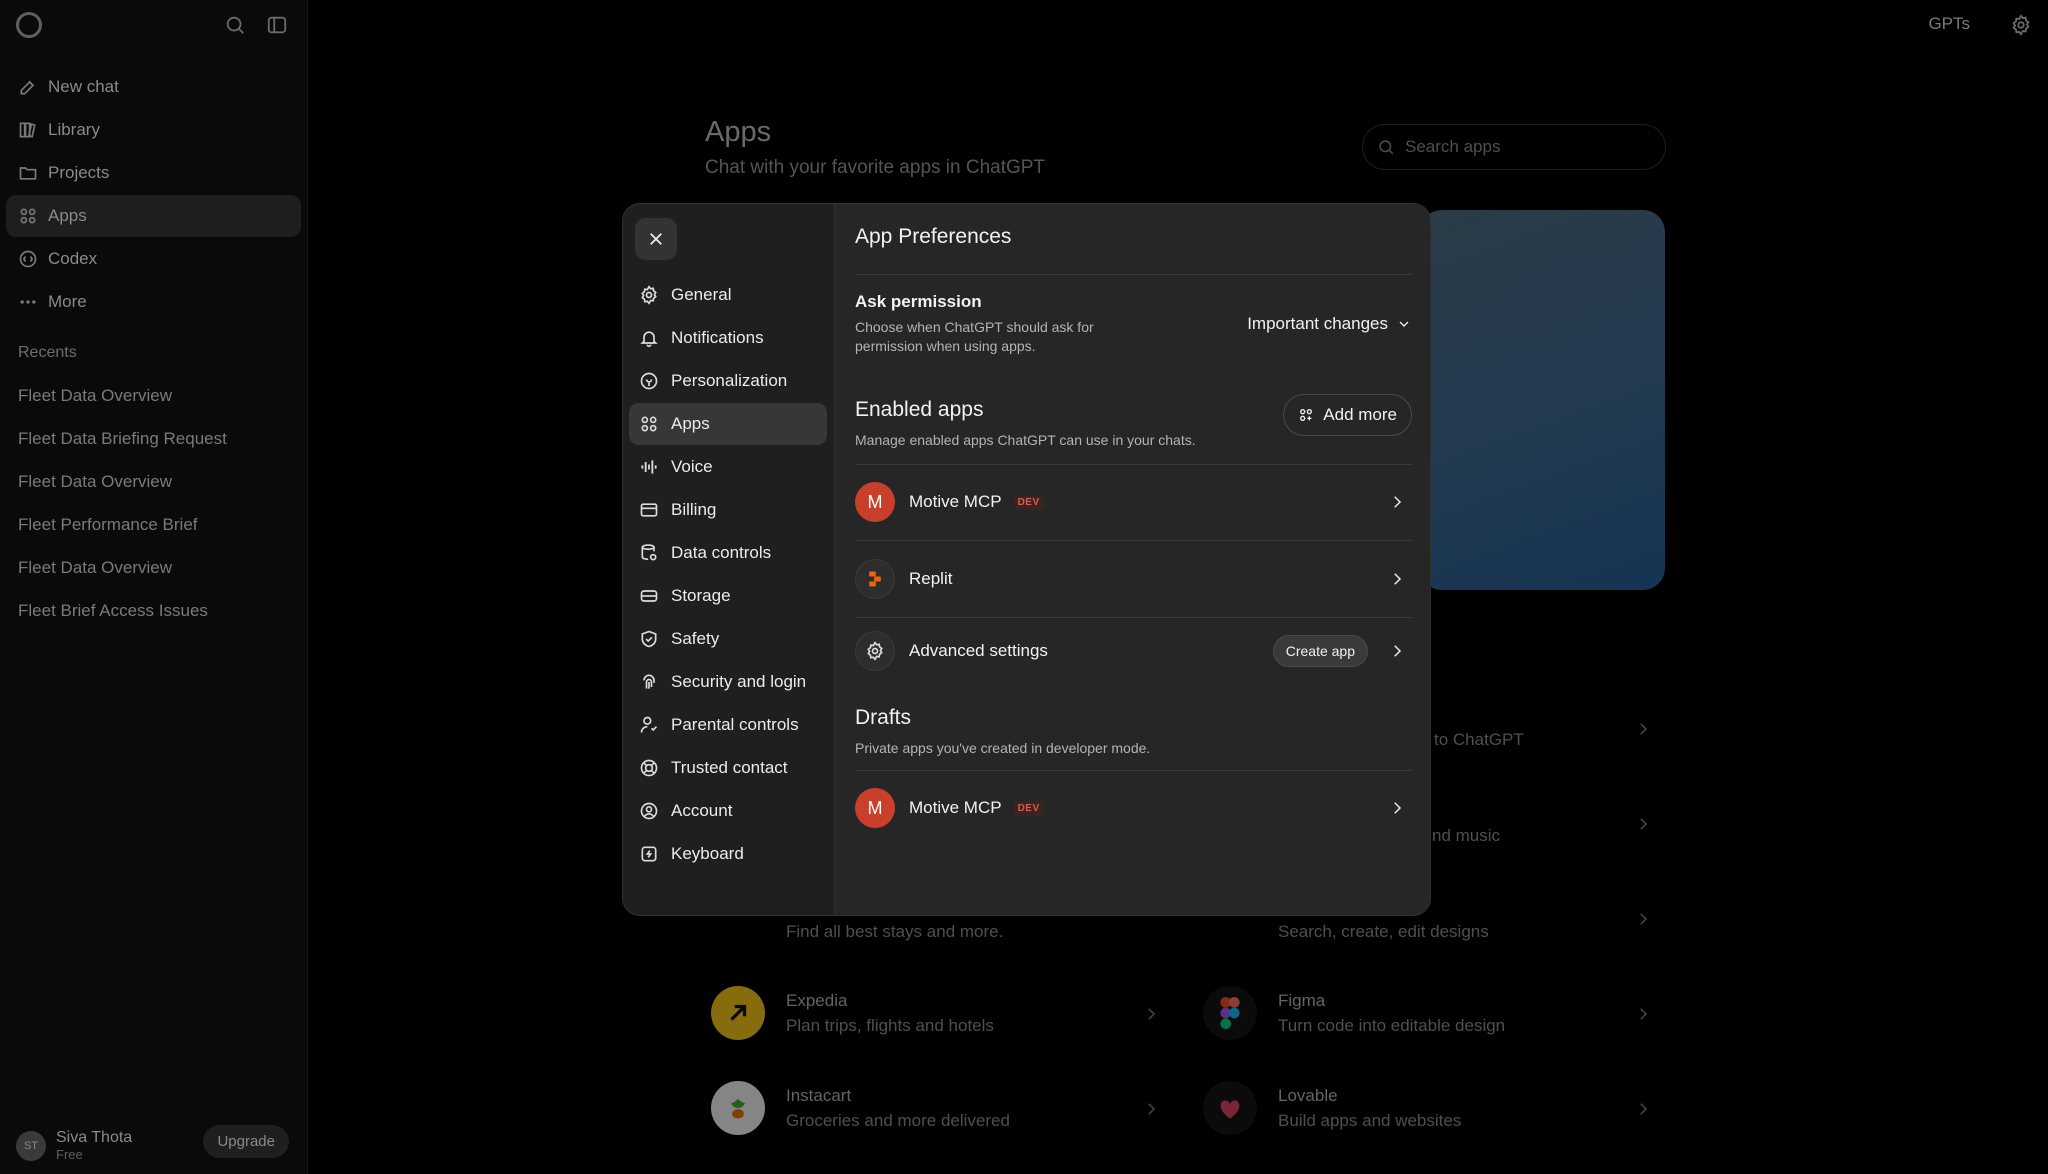  What do you see at coordinates (1949, 24) in the screenshot?
I see `gpts-link: GPTs` at bounding box center [1949, 24].